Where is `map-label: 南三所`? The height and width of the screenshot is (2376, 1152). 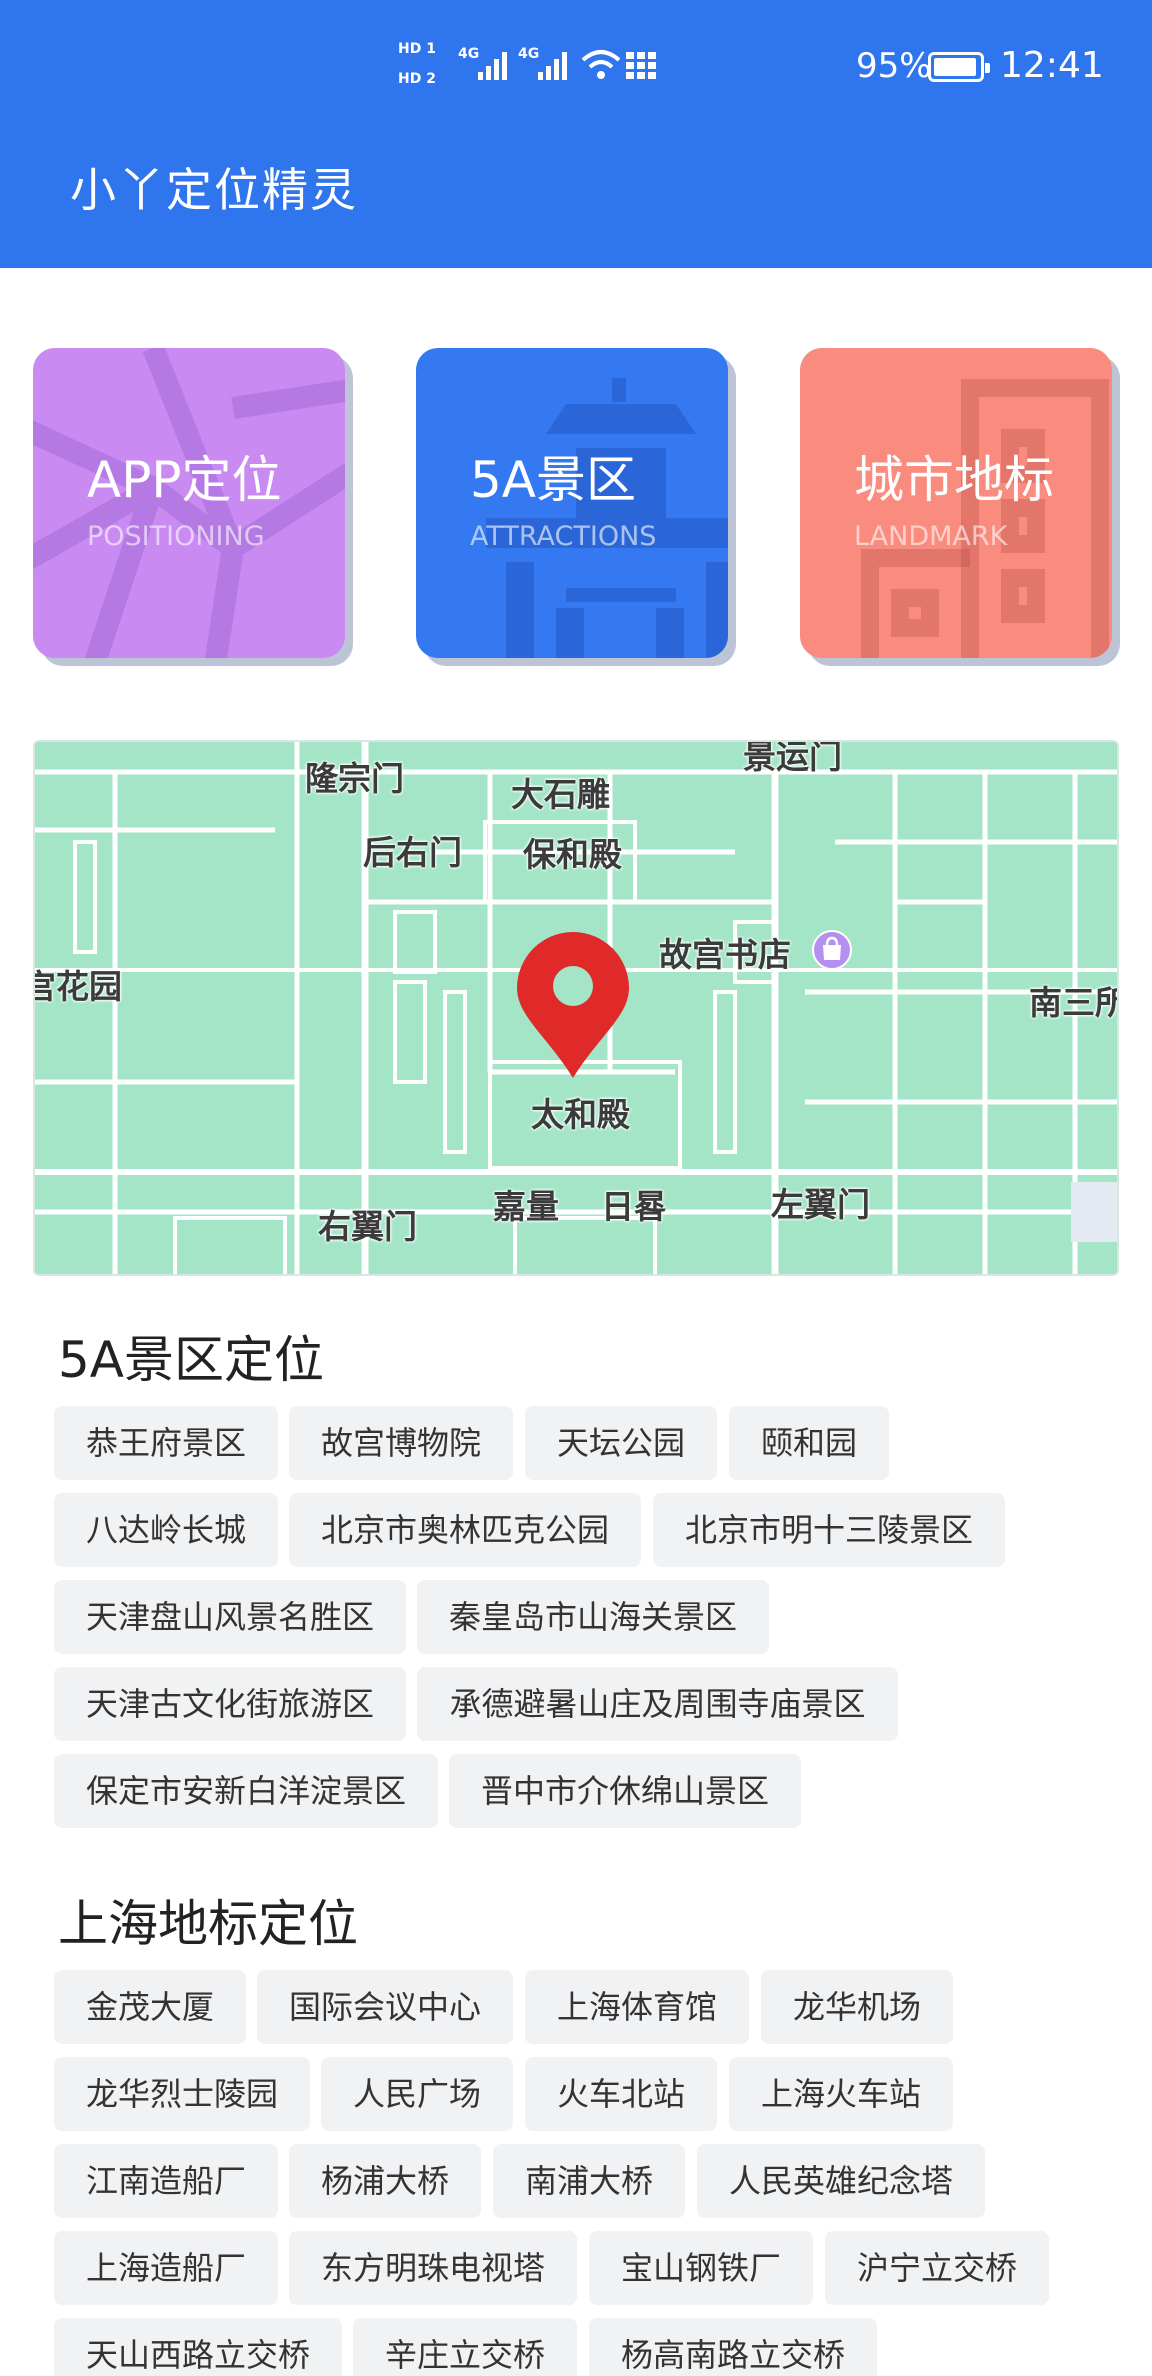
map-label: 南三所 is located at coordinates (1074, 1002).